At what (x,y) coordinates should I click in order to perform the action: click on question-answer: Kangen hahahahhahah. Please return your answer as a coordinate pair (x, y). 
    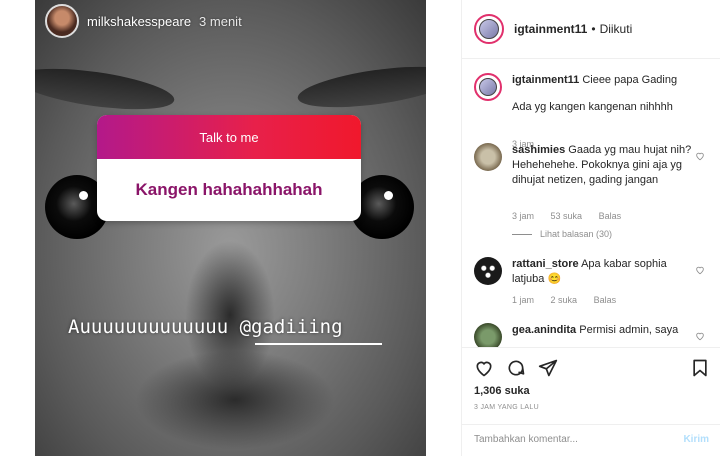
    Looking at the image, I should click on (229, 189).